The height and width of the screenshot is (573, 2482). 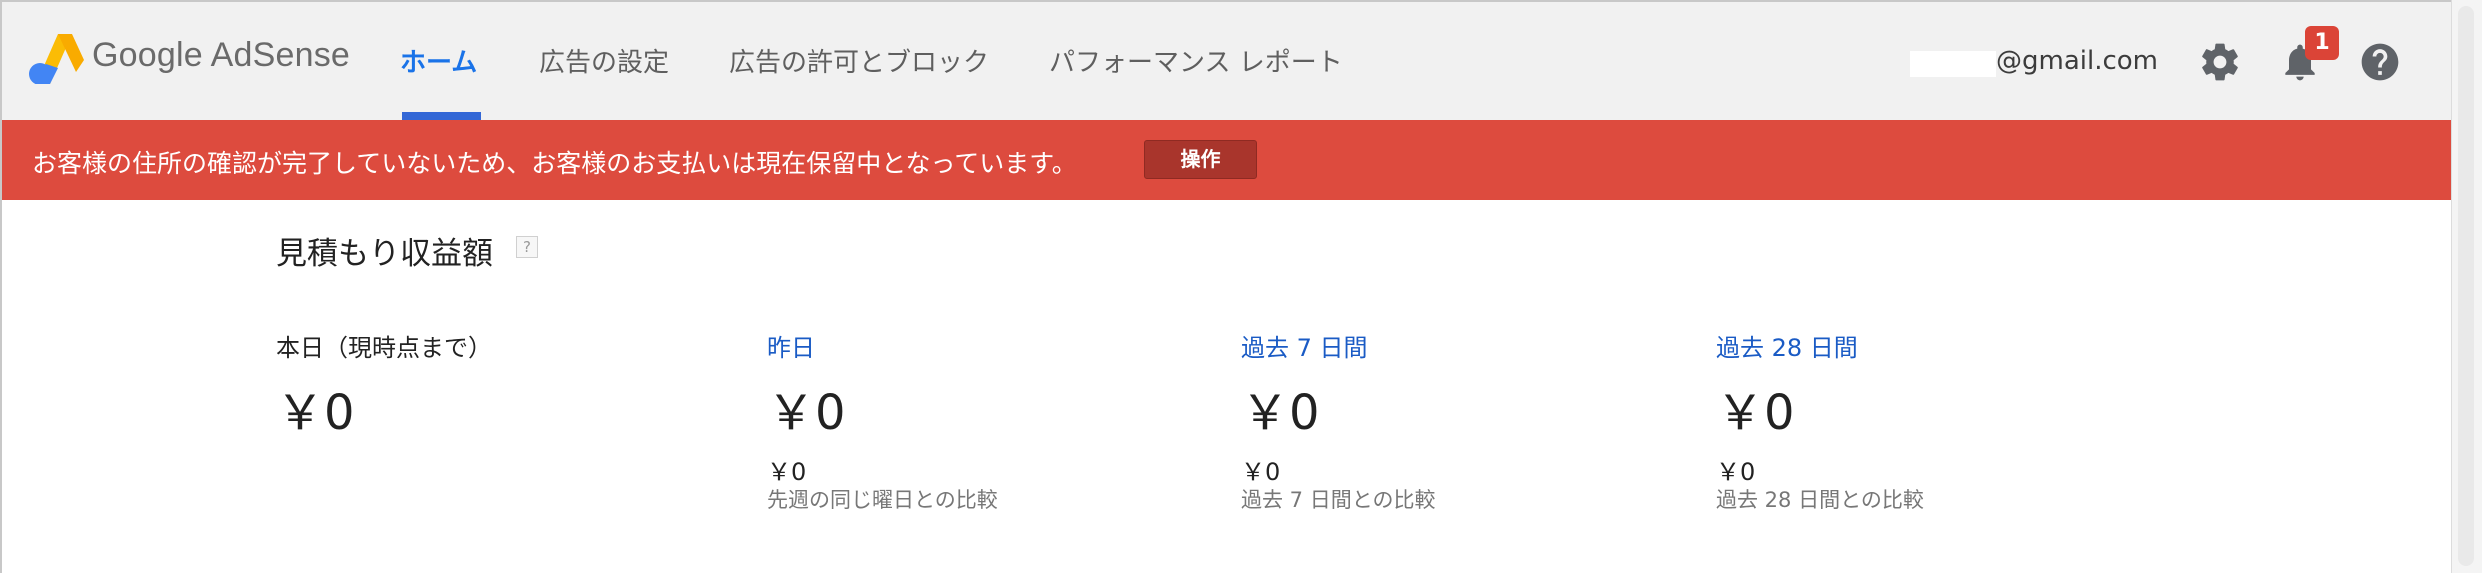 I want to click on gear-icon, so click(x=2220, y=62).